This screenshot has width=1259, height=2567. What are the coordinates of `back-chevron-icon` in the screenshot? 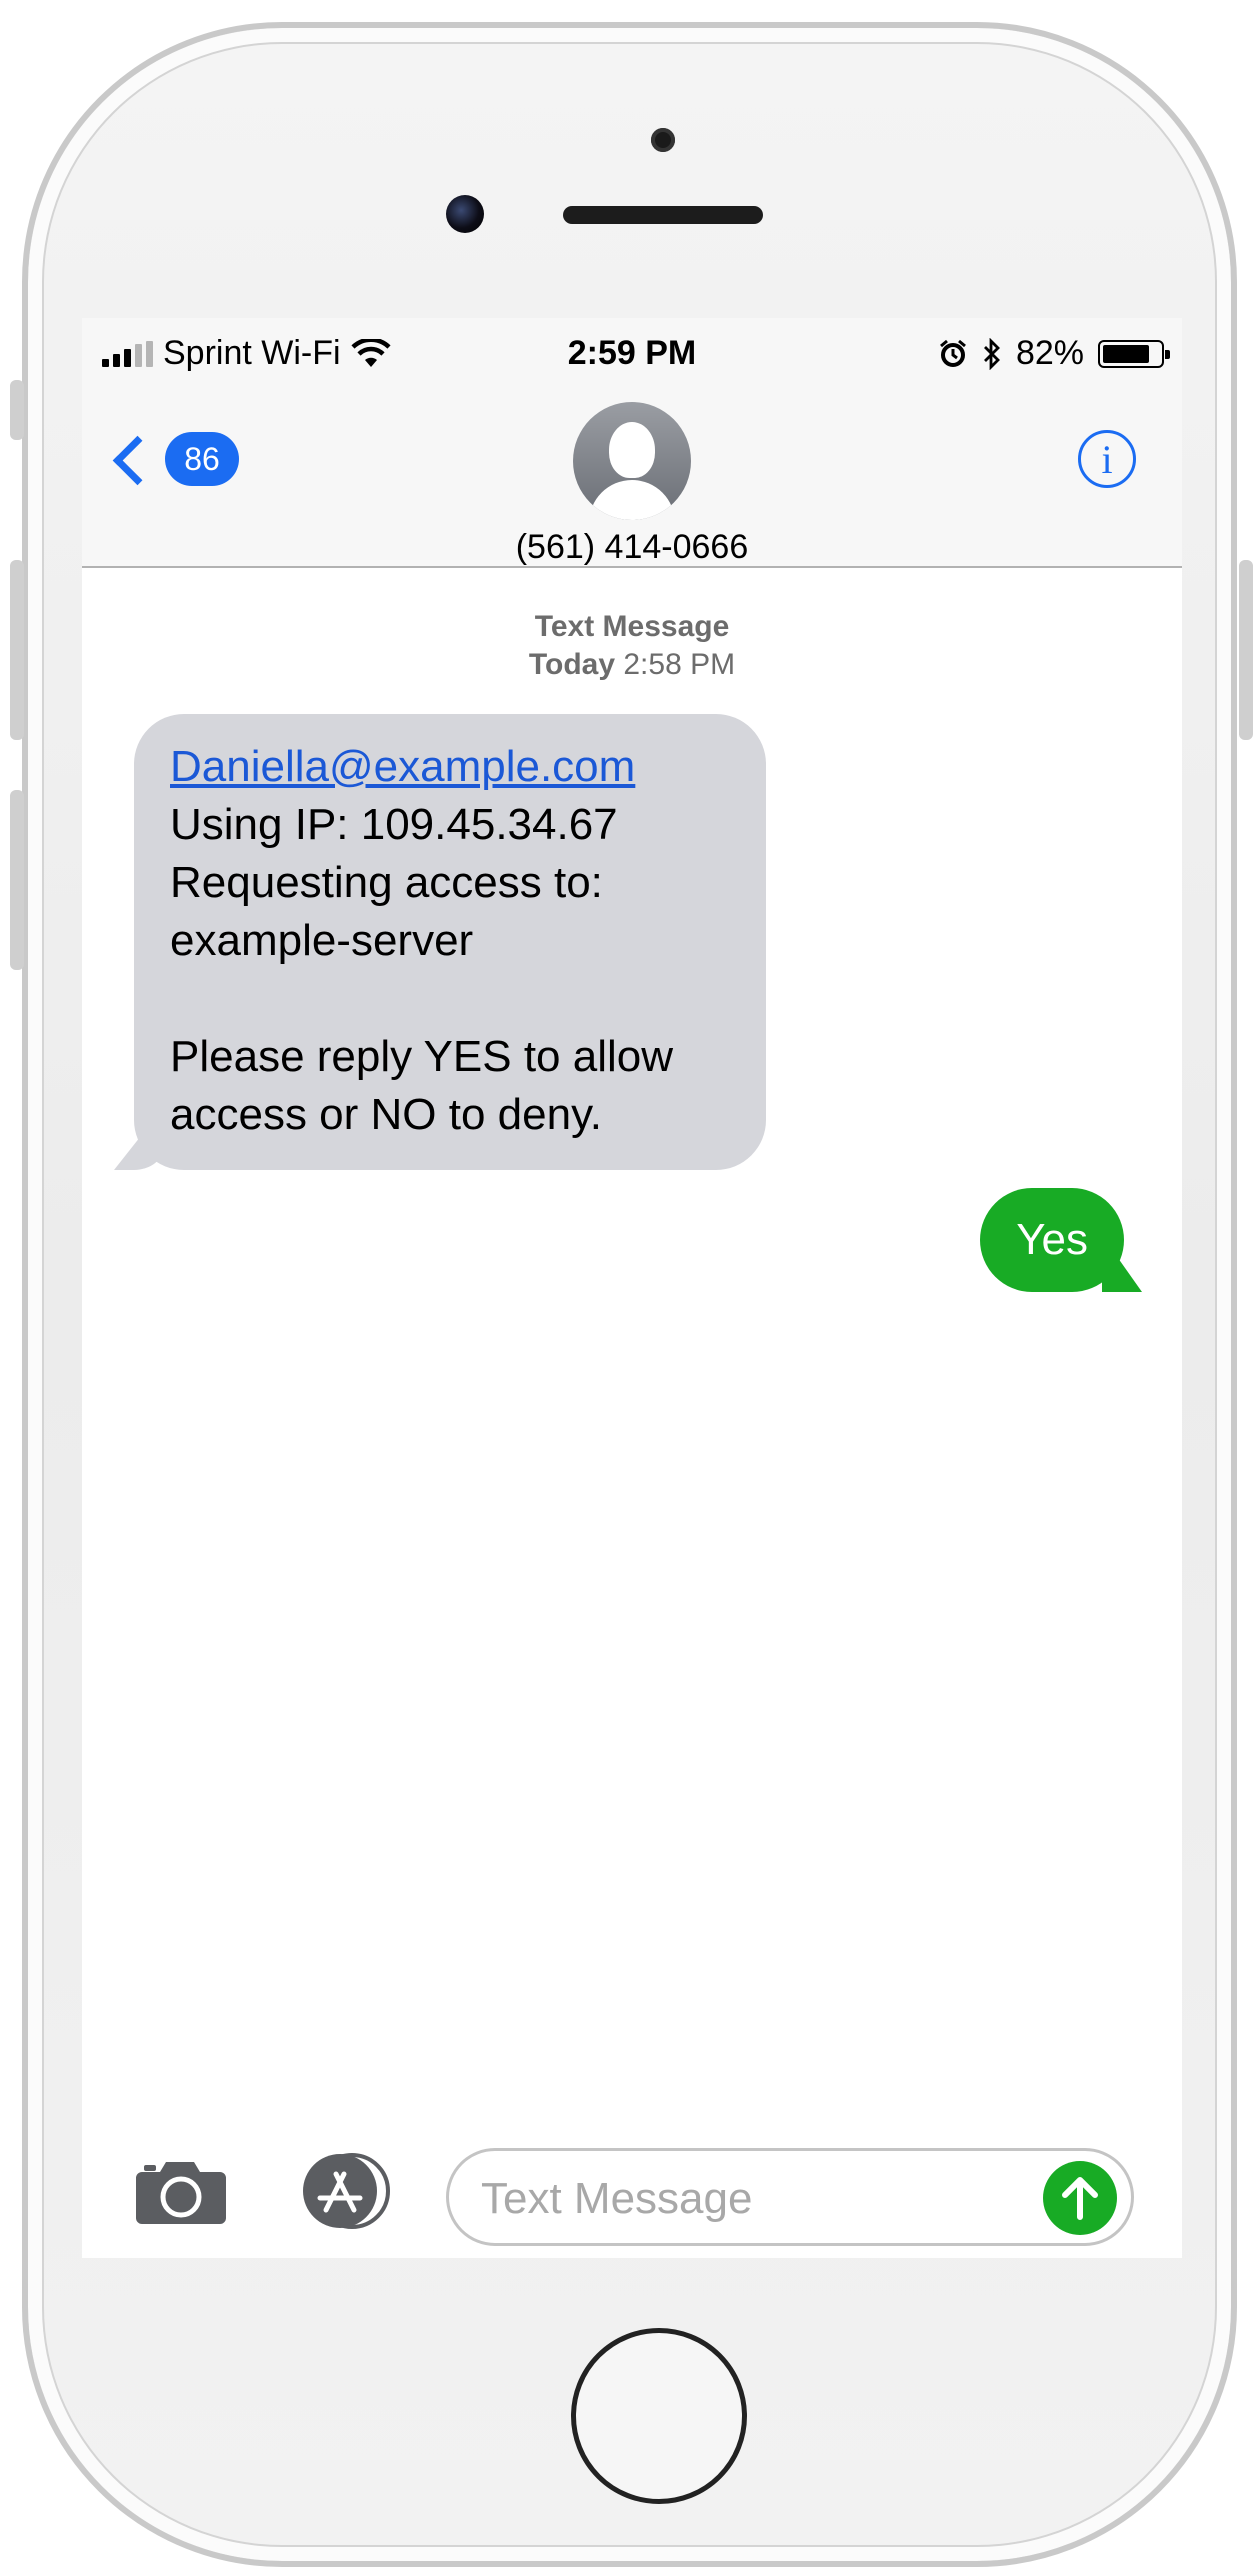 It's located at (137, 460).